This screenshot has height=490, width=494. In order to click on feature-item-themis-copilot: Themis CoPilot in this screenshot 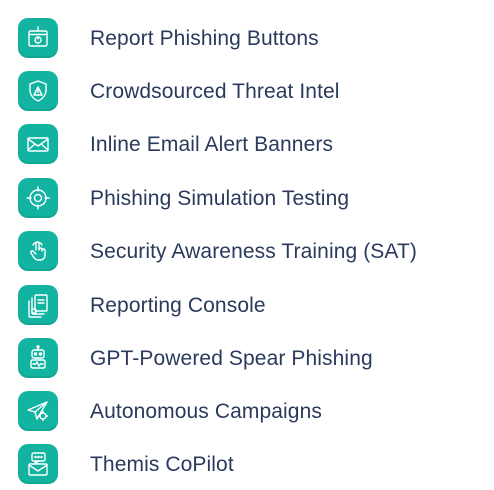, I will do `click(247, 464)`.